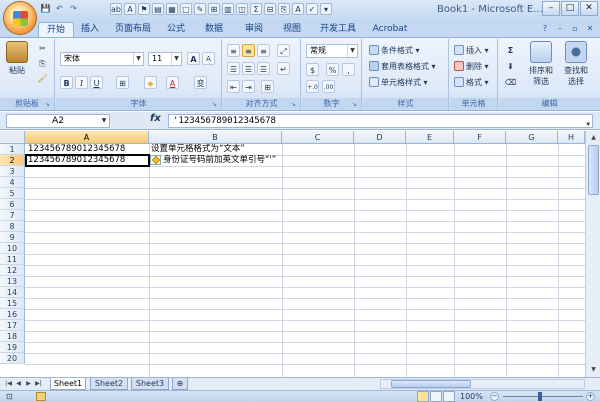 Image resolution: width=600 pixels, height=402 pixels. Describe the element at coordinates (592, 254) in the screenshot. I see `vertical-scrollbar: ▲ ▼` at that location.